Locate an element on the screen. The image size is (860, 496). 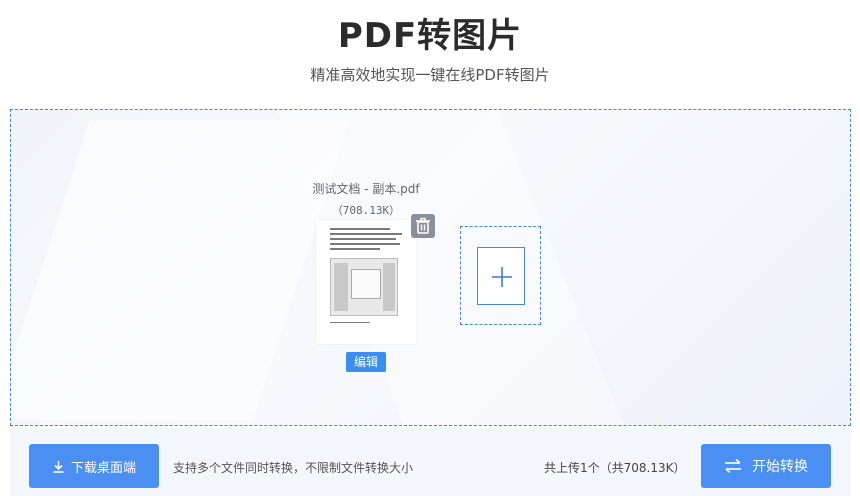
page-subtitle: 精准高效地实现一键在线PDF转图片 is located at coordinates (430, 75).